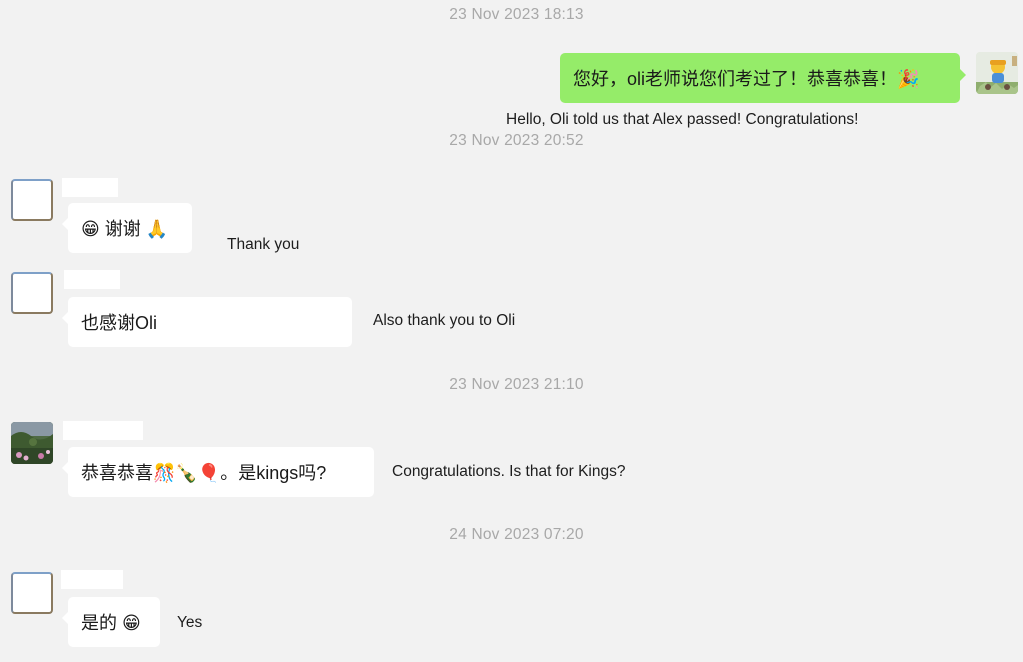 Image resolution: width=1023 pixels, height=662 pixels. What do you see at coordinates (190, 622) in the screenshot?
I see `message-translation: Yes` at bounding box center [190, 622].